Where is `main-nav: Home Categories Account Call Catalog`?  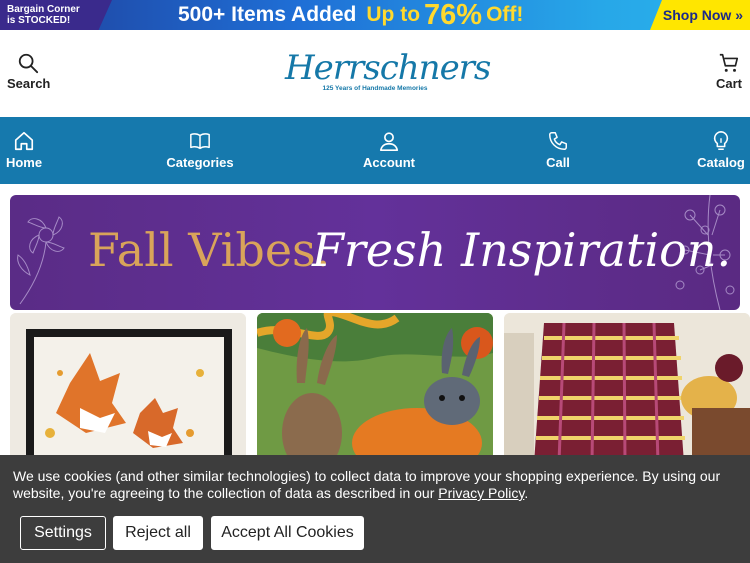
main-nav: Home Categories Account Call Catalog is located at coordinates (375, 150).